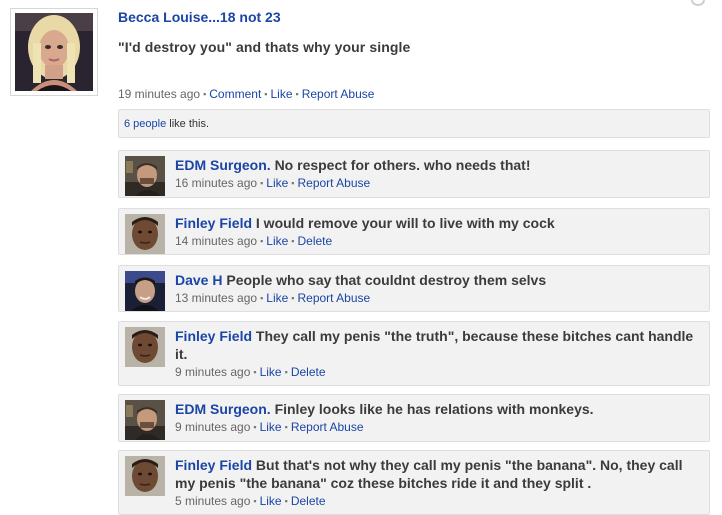 This screenshot has width=722, height=515. I want to click on post-timestamp: 19 minutes ago, so click(159, 94).